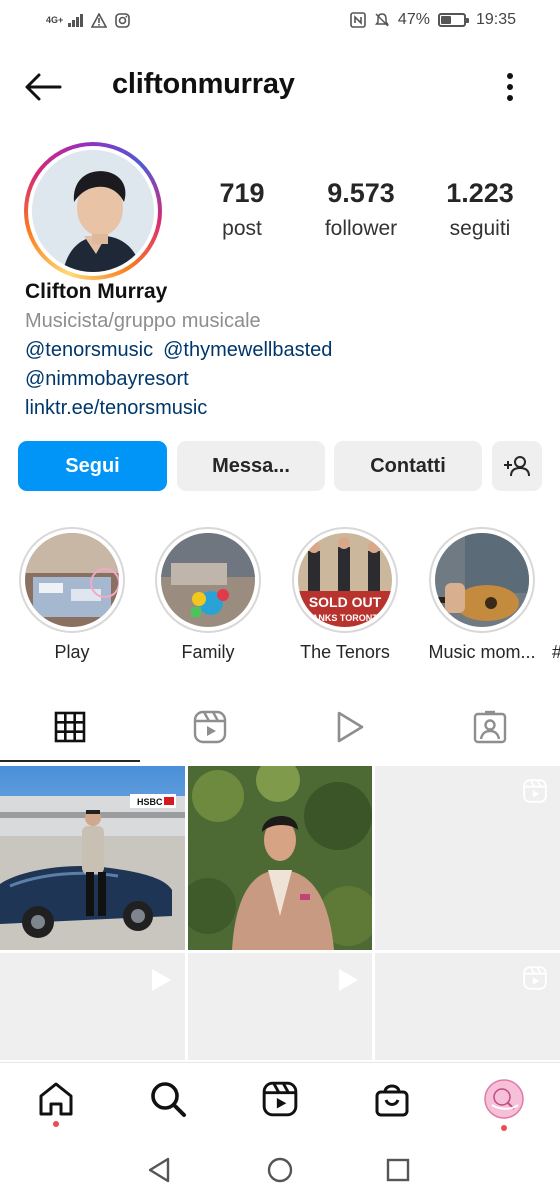 This screenshot has width=560, height=1200. I want to click on tab-reels, so click(210, 727).